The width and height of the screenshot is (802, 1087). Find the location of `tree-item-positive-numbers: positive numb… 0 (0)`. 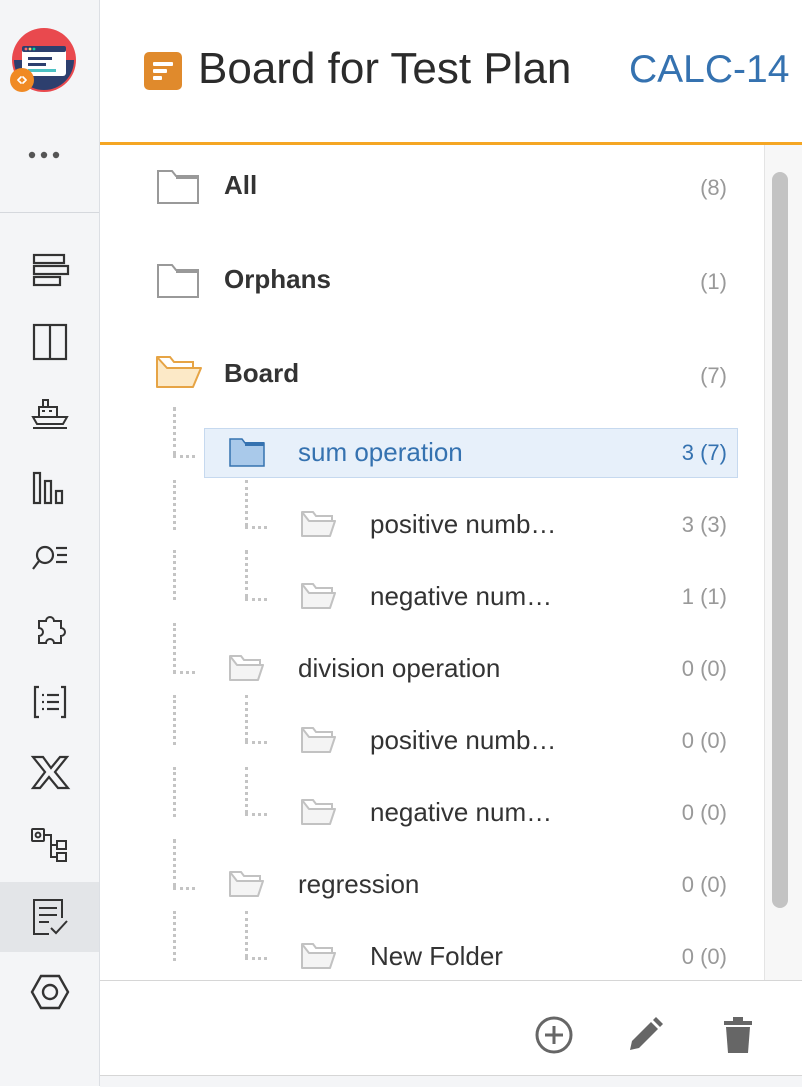

tree-item-positive-numbers: positive numb… 0 (0) is located at coordinates (432, 746).